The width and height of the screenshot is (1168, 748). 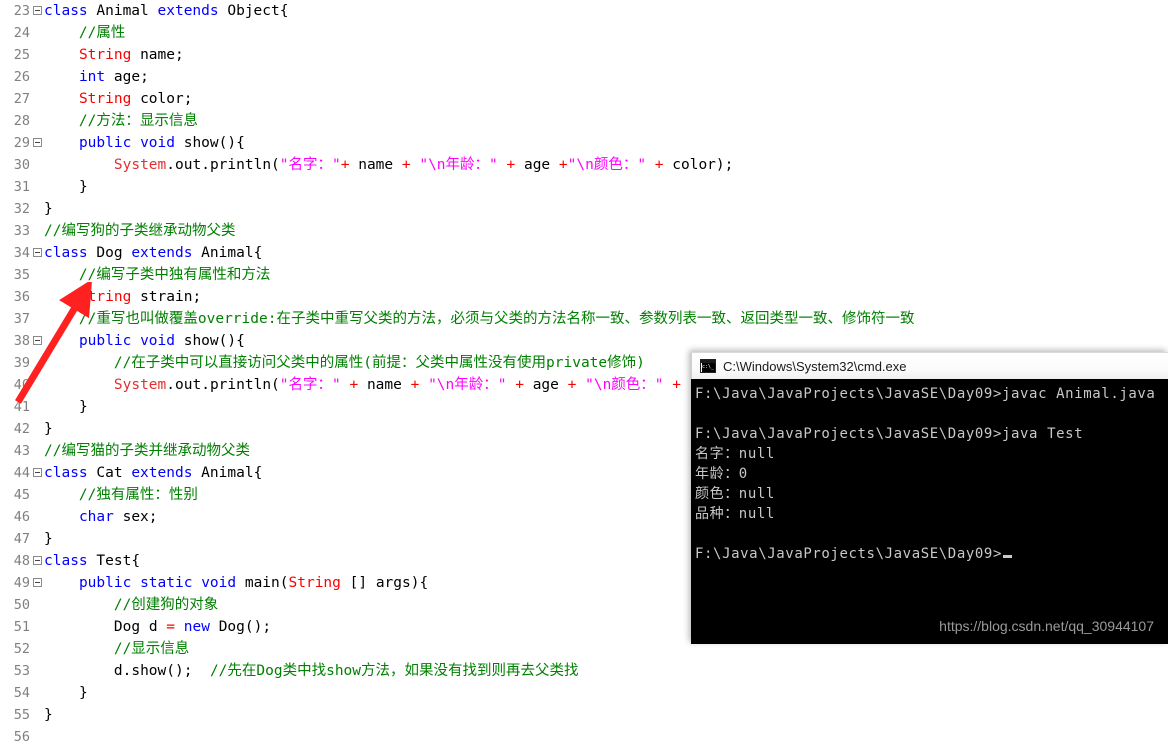 I want to click on line-number: 27, so click(x=21, y=99).